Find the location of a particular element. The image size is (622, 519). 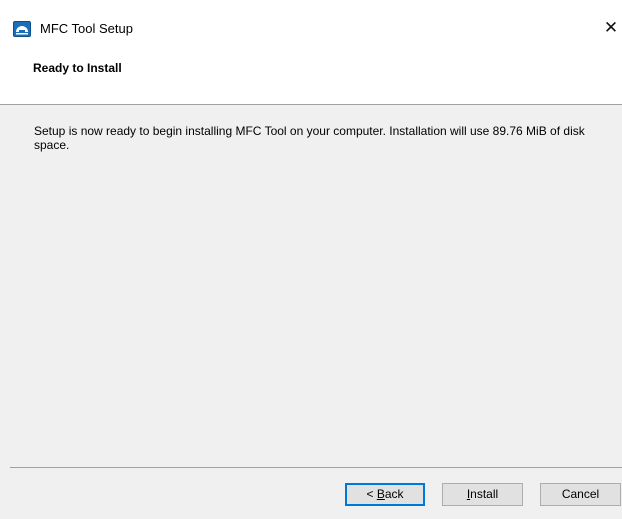

header-divider is located at coordinates (311, 104).